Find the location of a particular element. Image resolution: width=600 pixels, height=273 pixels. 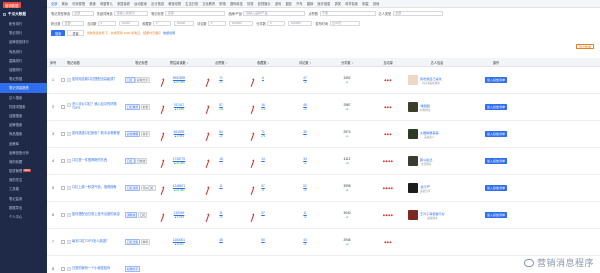

sidebar-item: 投放管理 NEW is located at coordinates (23, 170).